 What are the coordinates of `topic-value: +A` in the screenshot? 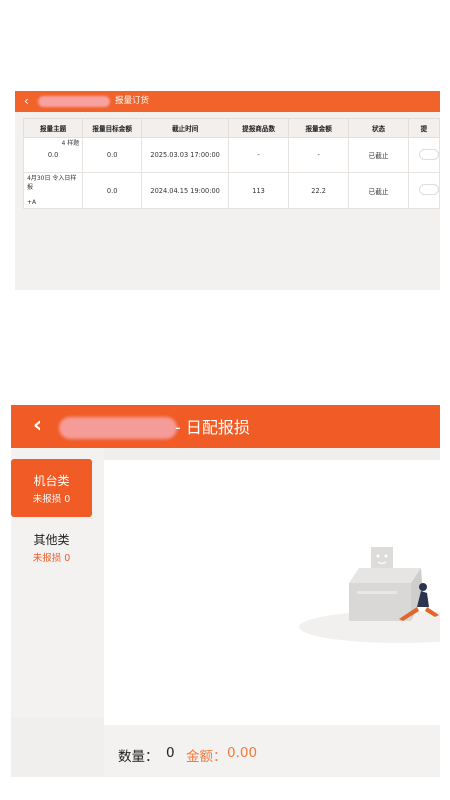 It's located at (32, 202).